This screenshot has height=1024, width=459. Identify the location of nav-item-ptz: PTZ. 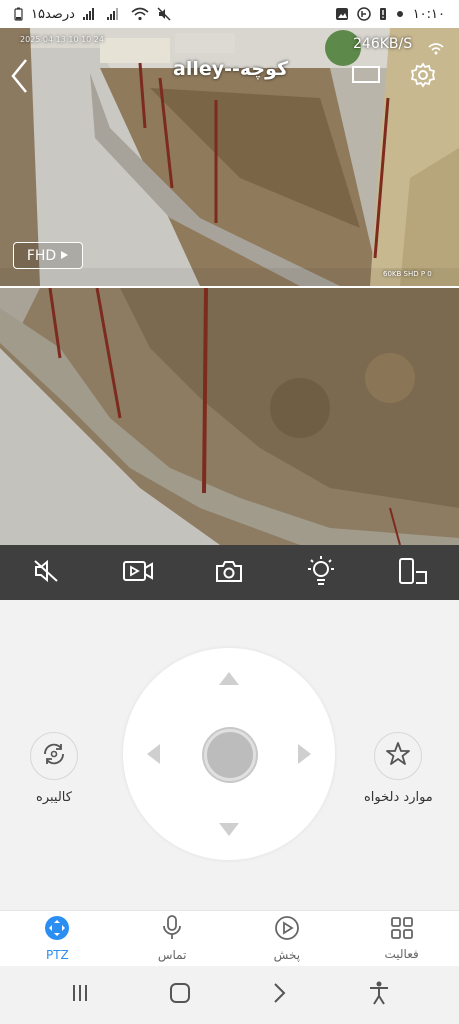
(57, 938).